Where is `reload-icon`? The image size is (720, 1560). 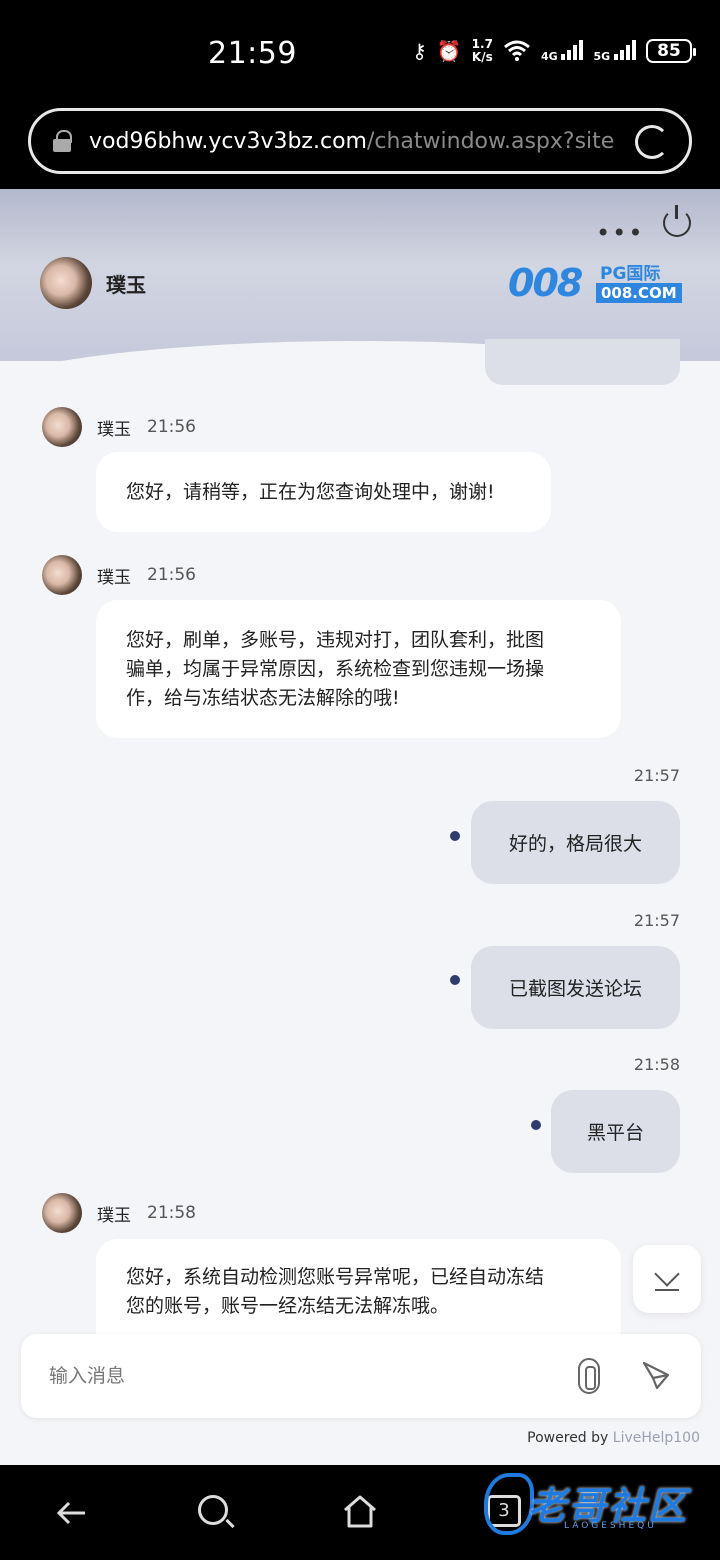 reload-icon is located at coordinates (652, 142).